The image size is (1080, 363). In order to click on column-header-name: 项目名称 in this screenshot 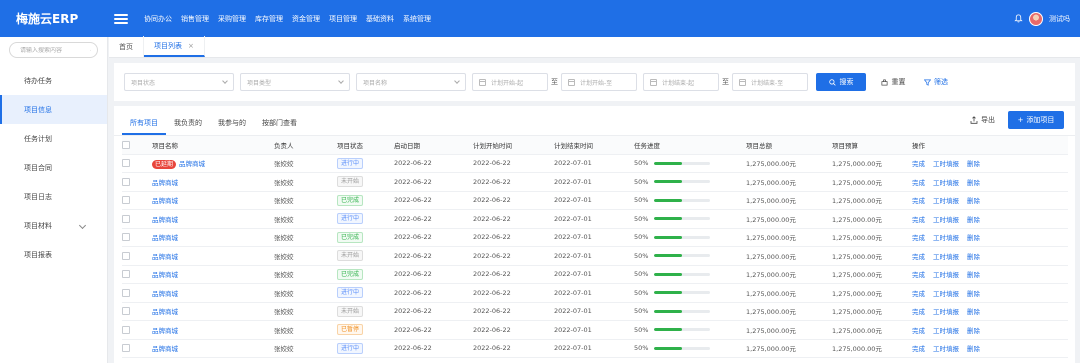, I will do `click(213, 145)`.